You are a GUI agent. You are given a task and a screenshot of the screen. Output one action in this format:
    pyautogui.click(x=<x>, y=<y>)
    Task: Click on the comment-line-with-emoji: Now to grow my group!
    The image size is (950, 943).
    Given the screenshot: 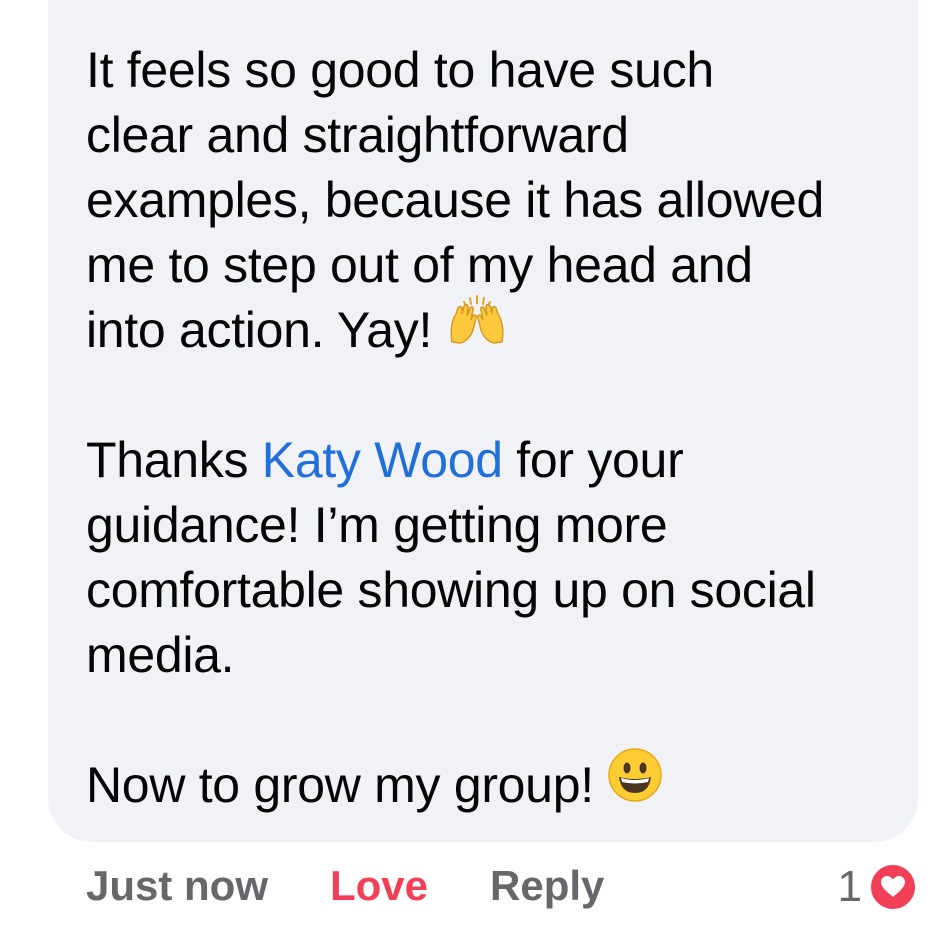 What is the action you would take?
    pyautogui.click(x=496, y=783)
    